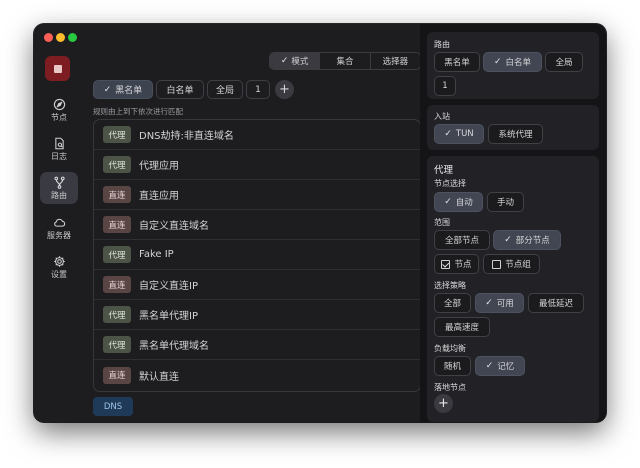 Image resolution: width=640 pixels, height=468 pixels. Describe the element at coordinates (168, 286) in the screenshot. I see `rule-name: 自定义直连IP` at that location.